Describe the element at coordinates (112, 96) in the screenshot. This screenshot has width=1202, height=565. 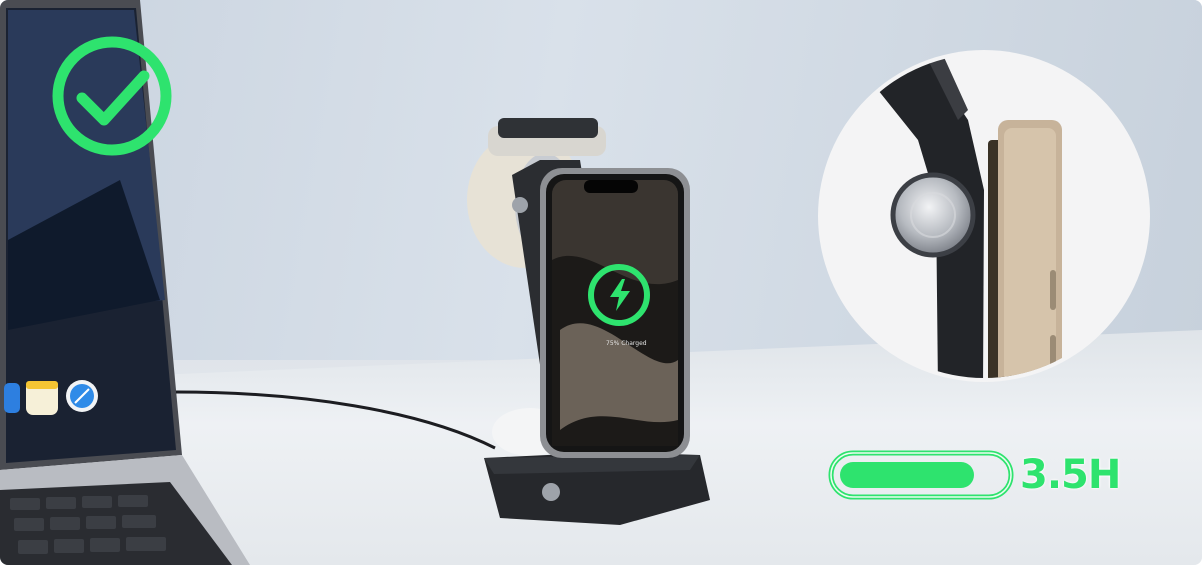
I see `check-circle-icon` at that location.